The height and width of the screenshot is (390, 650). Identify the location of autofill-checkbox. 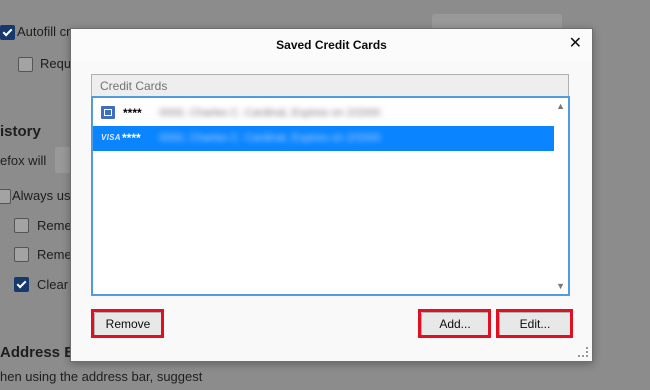
(7, 32).